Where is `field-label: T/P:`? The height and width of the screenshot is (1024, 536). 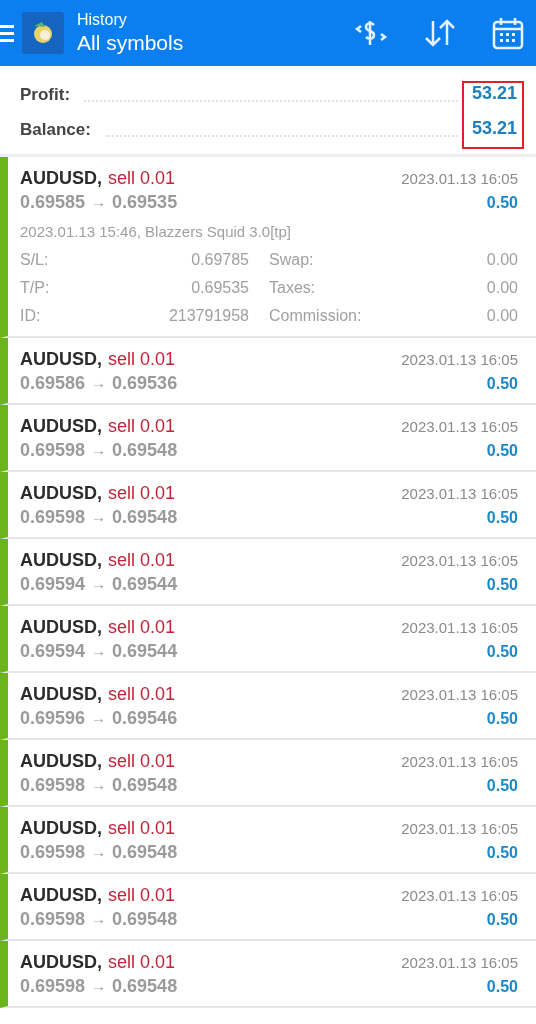
field-label: T/P: is located at coordinates (35, 288).